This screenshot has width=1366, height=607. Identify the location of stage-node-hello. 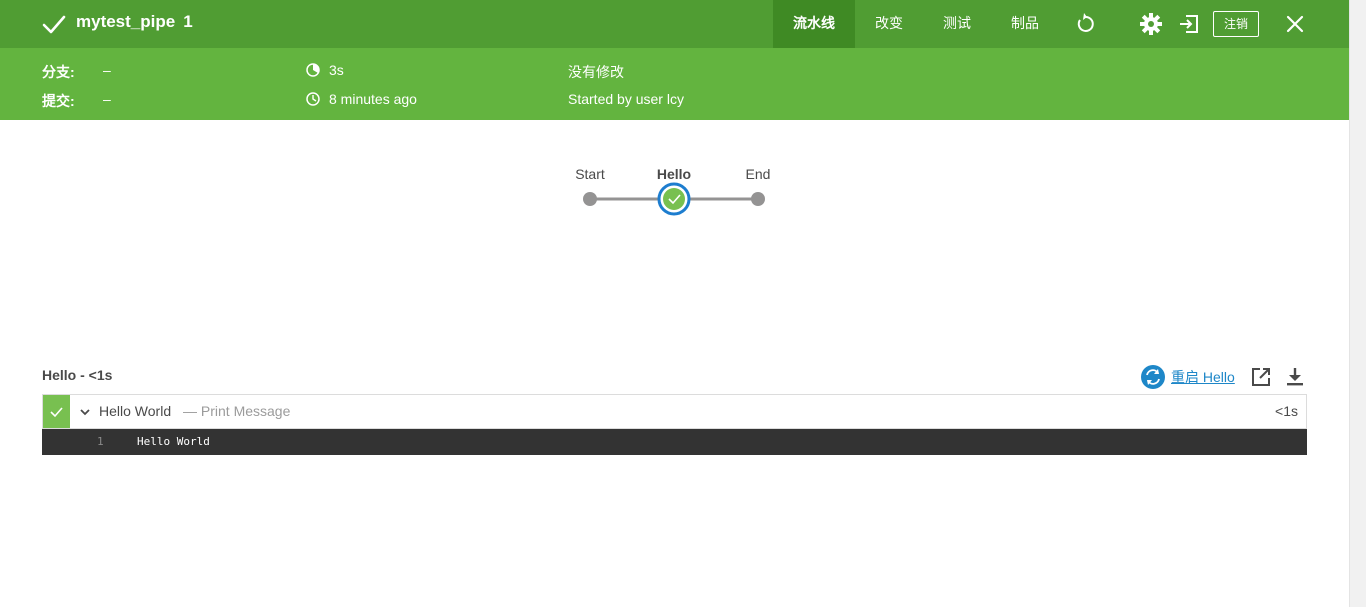
(674, 199).